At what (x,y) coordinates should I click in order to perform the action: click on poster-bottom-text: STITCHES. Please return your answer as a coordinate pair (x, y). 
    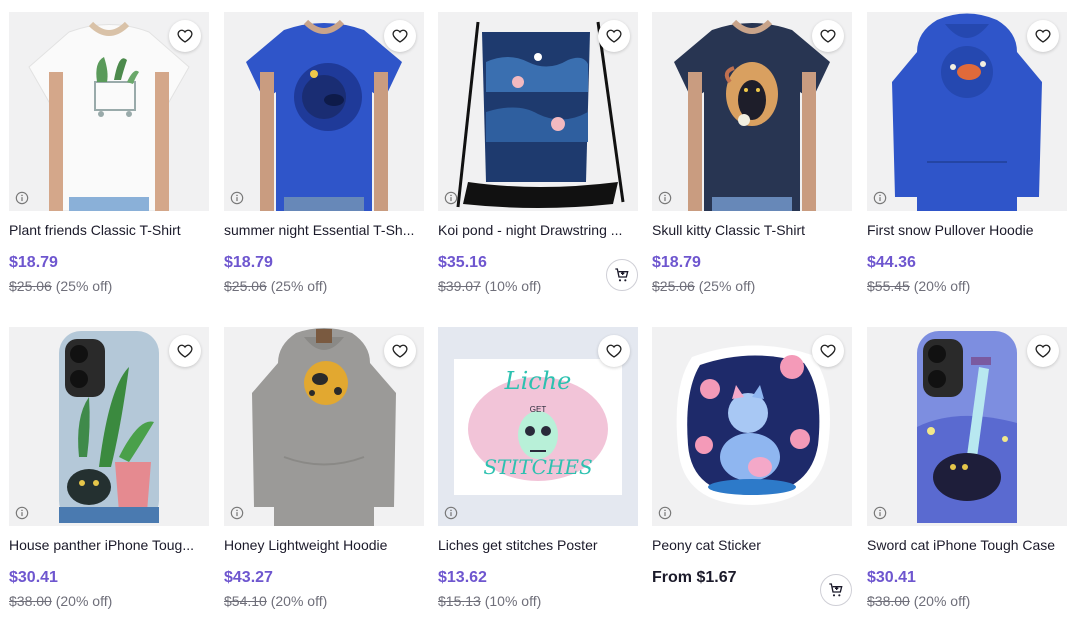
    Looking at the image, I should click on (538, 467).